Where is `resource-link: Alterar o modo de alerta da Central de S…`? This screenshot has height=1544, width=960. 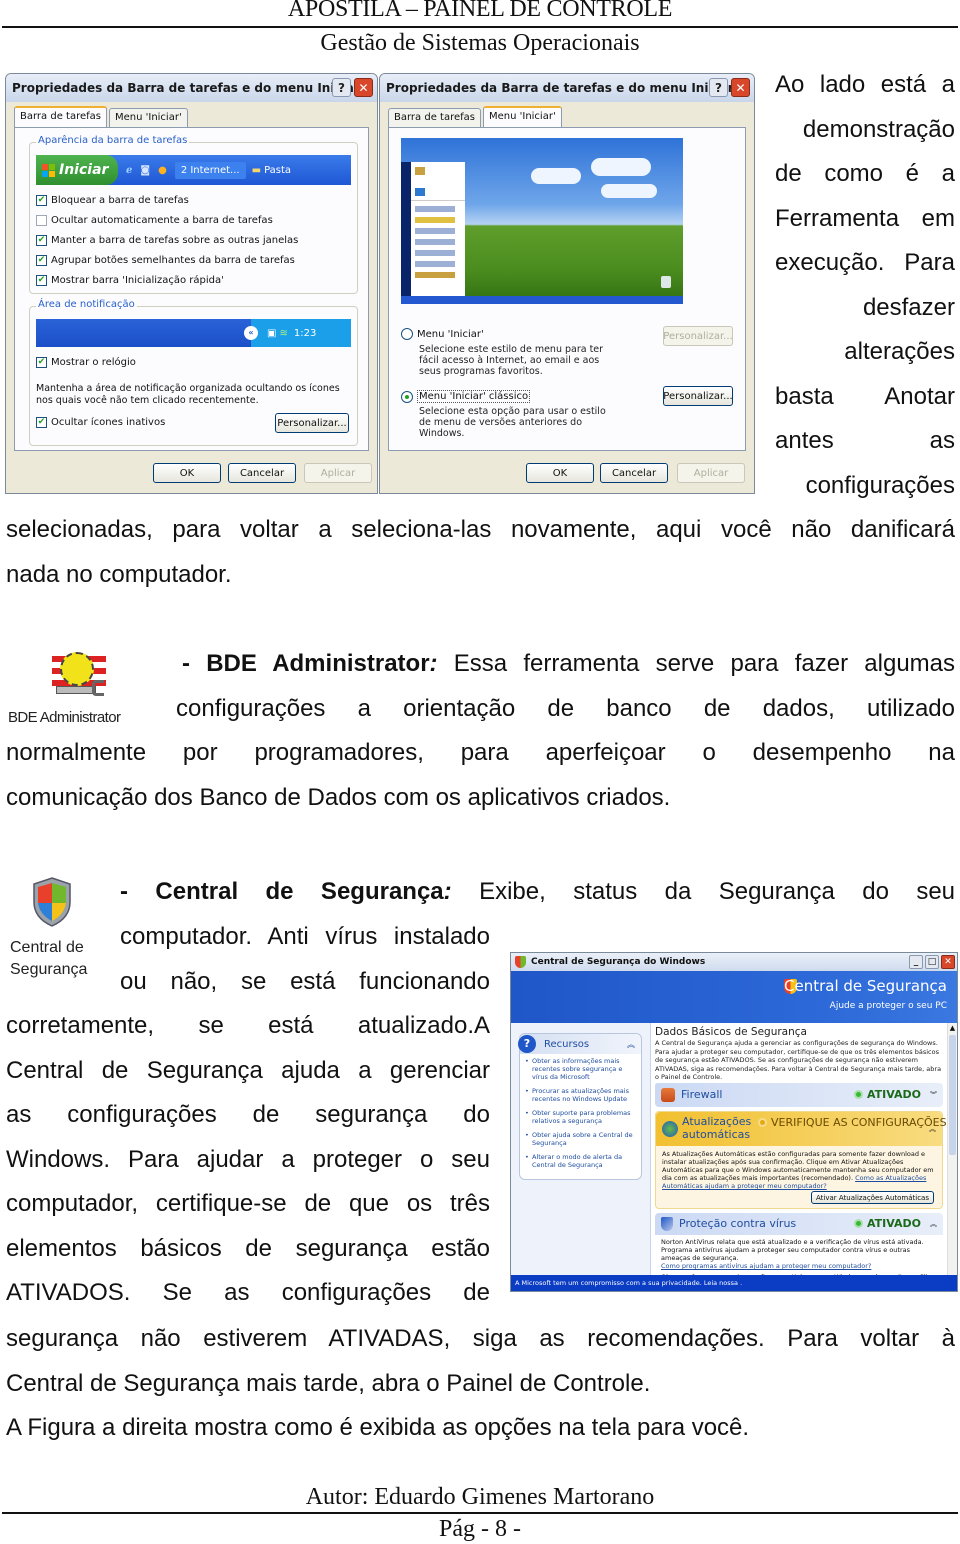 resource-link: Alterar o modo de alerta da Central de S… is located at coordinates (580, 1164).